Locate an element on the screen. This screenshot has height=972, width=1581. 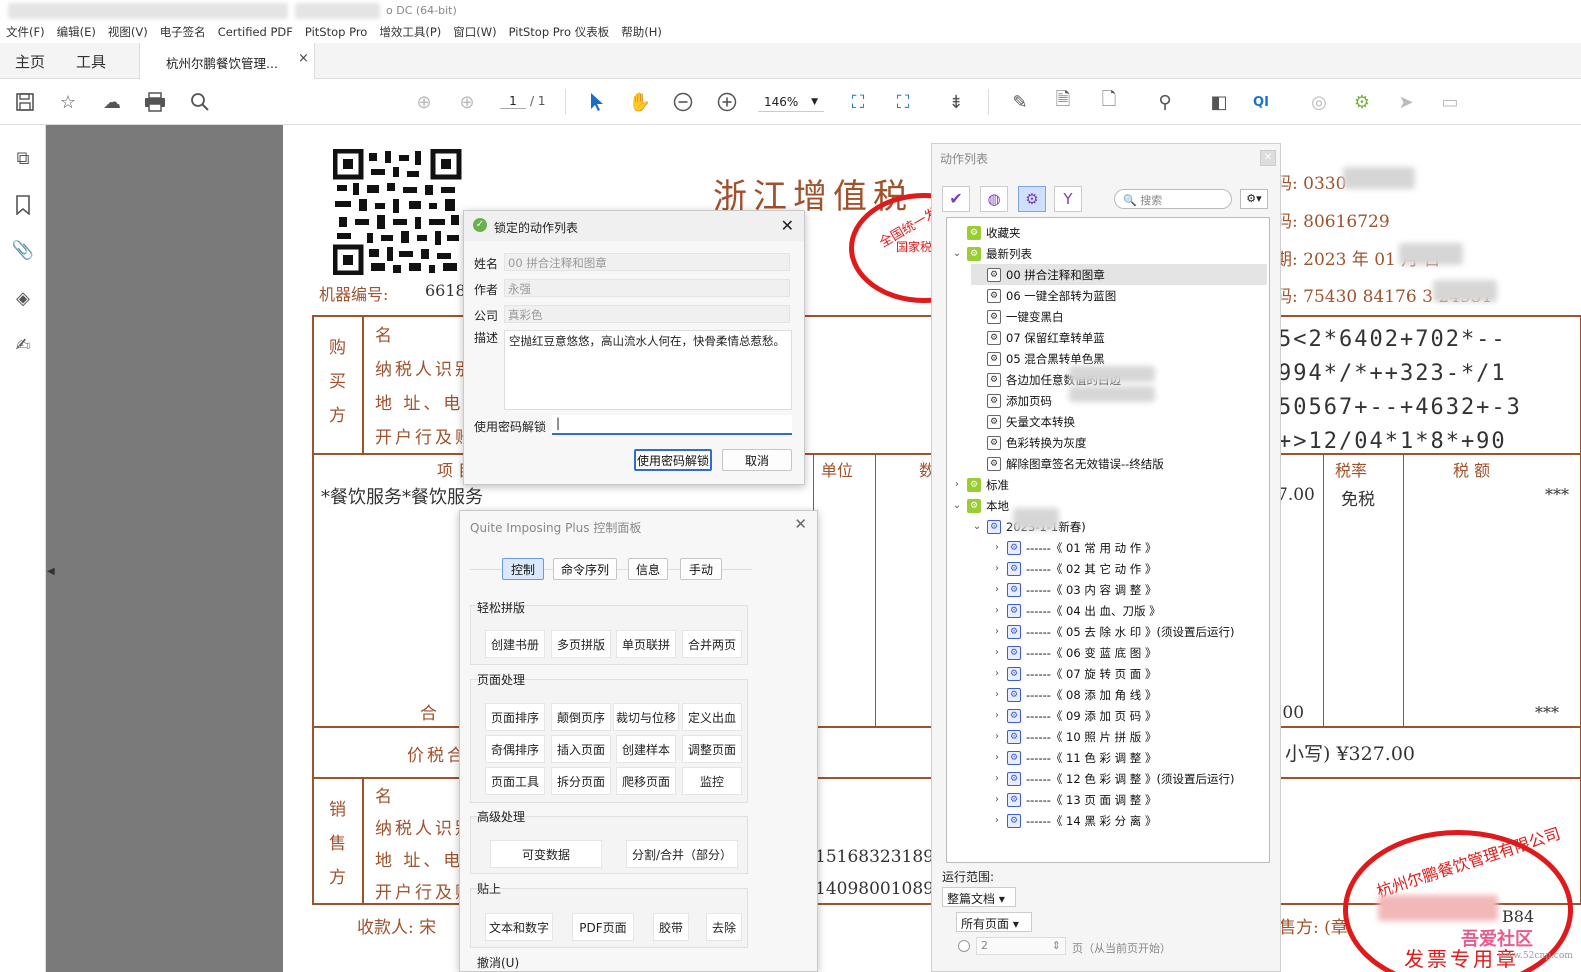
pointer-icon: ➤ is located at coordinates (1406, 102).